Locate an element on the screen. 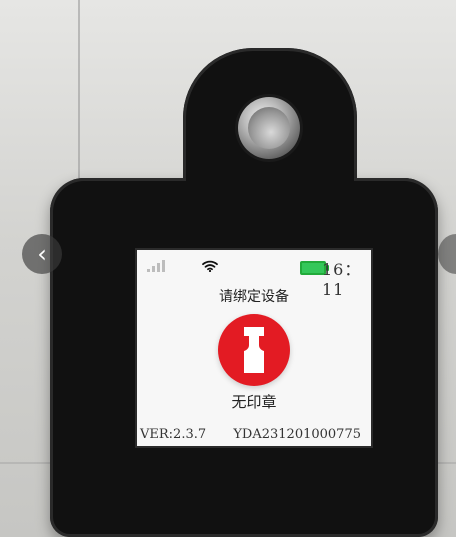  device-knob is located at coordinates (269, 128).